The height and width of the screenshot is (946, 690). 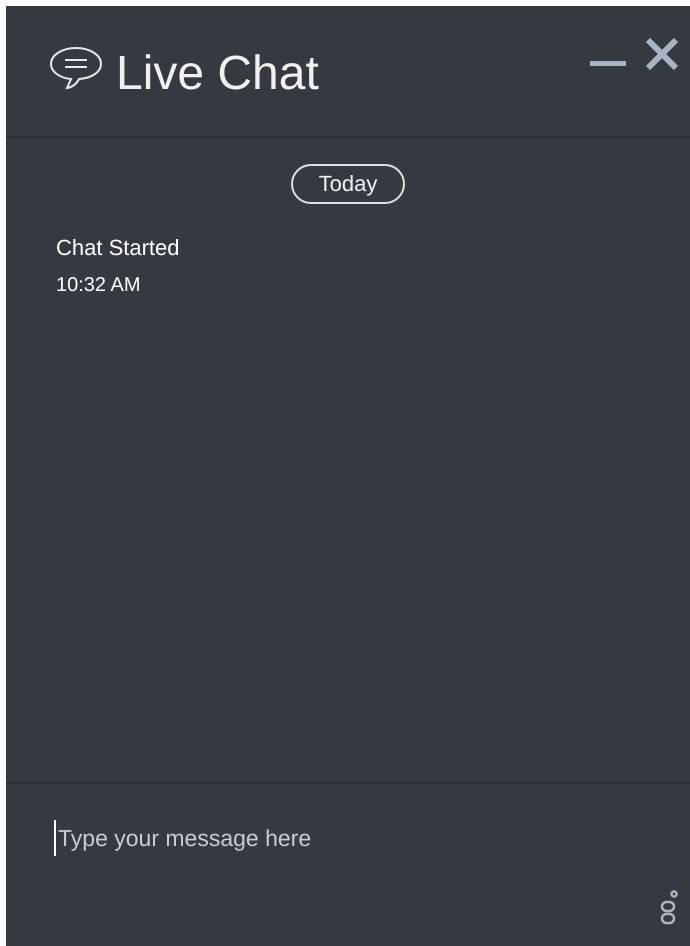 What do you see at coordinates (608, 63) in the screenshot?
I see `minimize-button` at bounding box center [608, 63].